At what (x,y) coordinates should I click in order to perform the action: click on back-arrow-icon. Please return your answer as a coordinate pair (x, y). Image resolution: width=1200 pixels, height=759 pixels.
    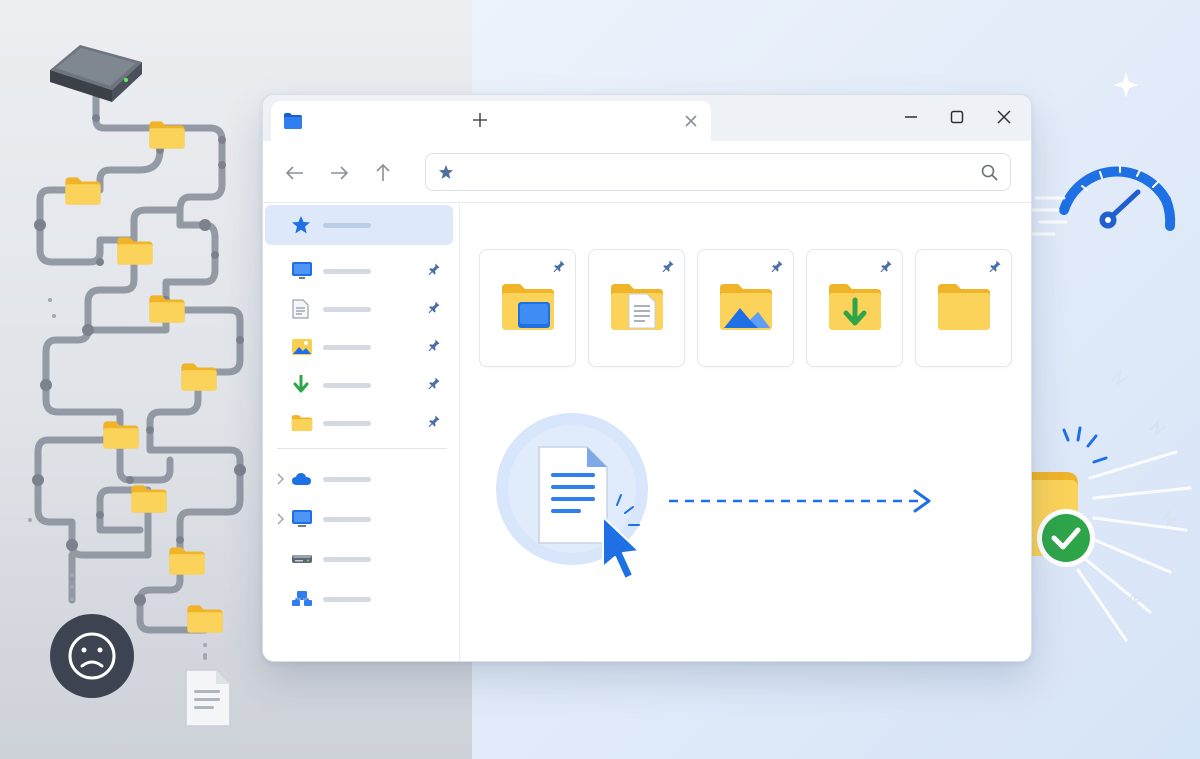
    Looking at the image, I should click on (295, 173).